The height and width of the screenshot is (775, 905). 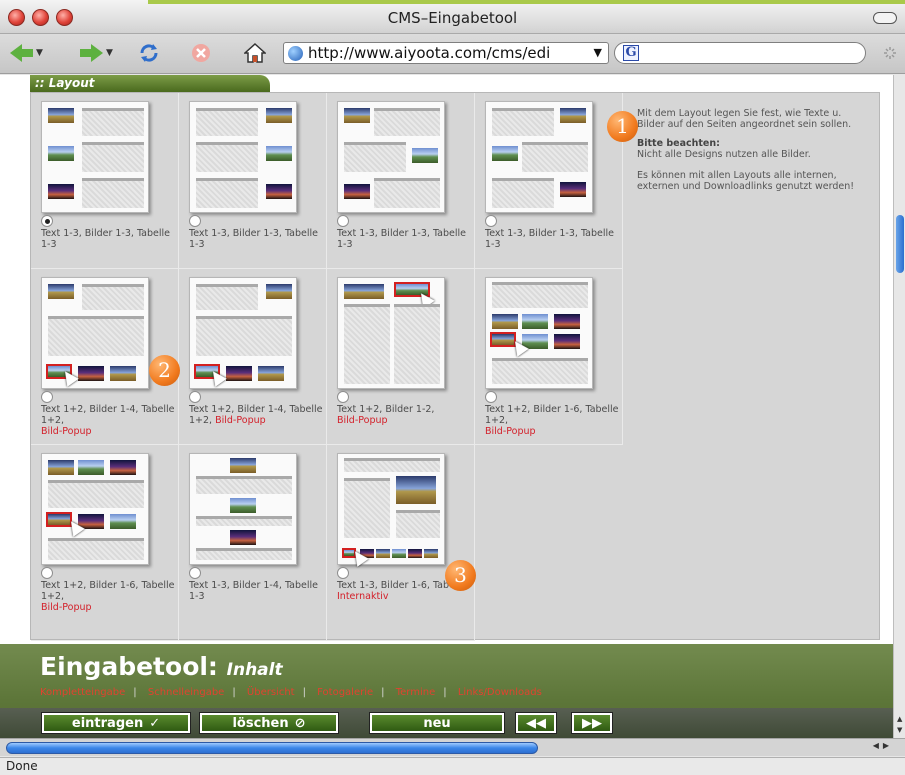 I want to click on save-button: eintragen ✓, so click(x=116, y=723).